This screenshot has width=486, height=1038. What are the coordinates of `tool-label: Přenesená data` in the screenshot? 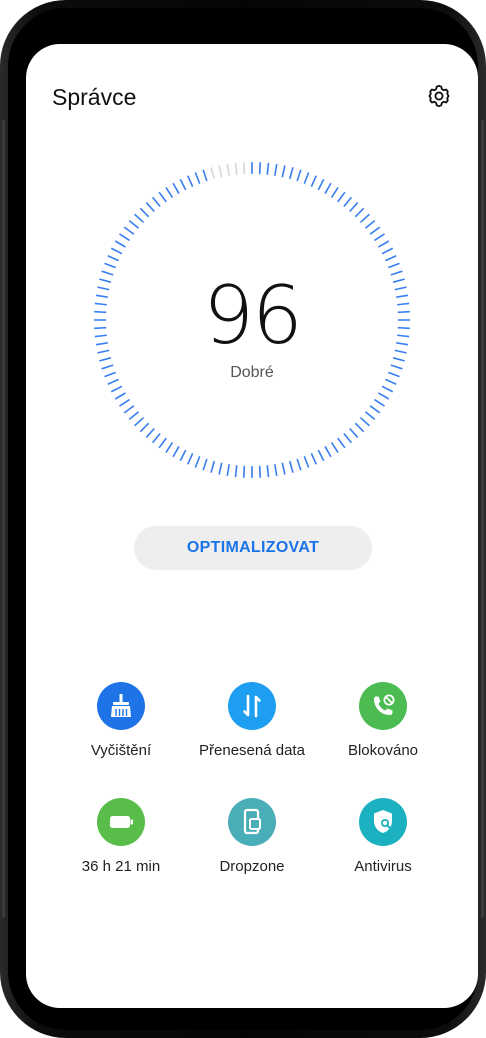 It's located at (252, 750).